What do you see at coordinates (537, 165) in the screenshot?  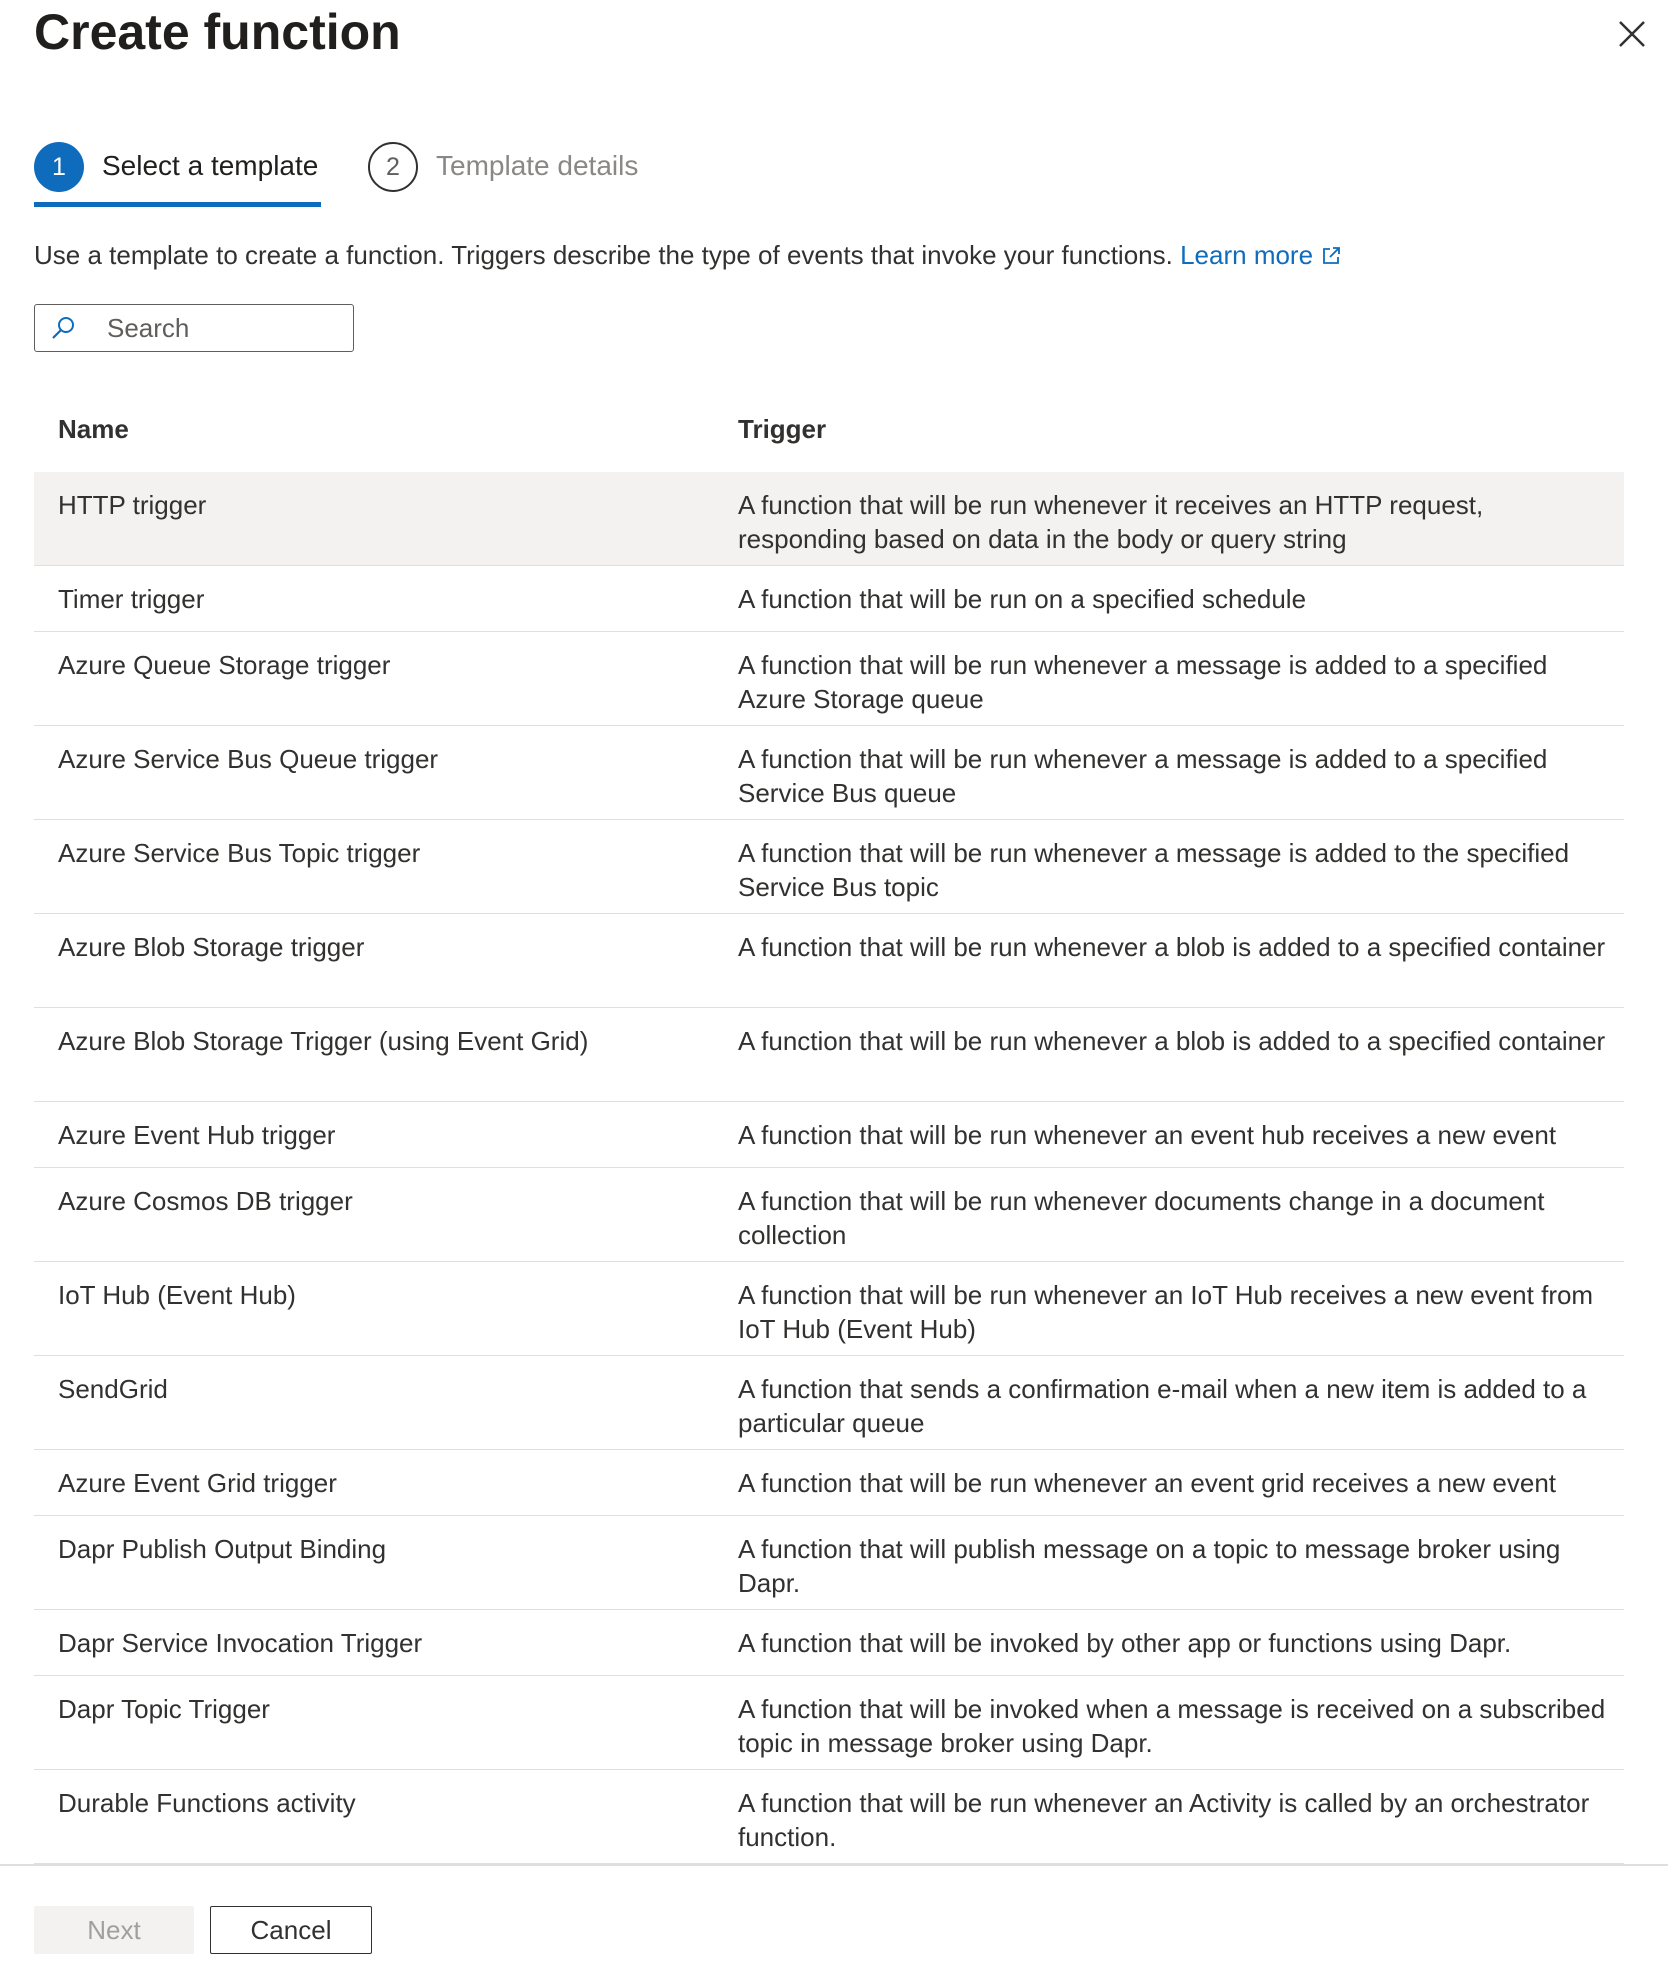 I see `step-label: Template details` at bounding box center [537, 165].